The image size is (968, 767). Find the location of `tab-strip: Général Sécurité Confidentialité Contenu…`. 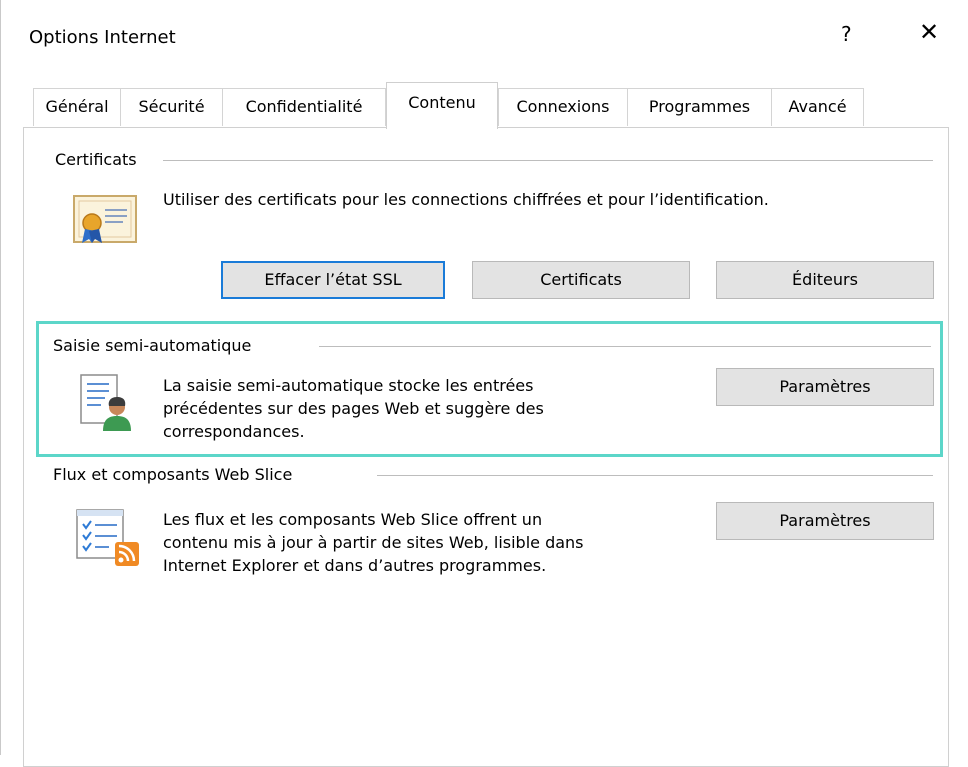

tab-strip: Général Sécurité Confidentialité Contenu… is located at coordinates (484, 105).